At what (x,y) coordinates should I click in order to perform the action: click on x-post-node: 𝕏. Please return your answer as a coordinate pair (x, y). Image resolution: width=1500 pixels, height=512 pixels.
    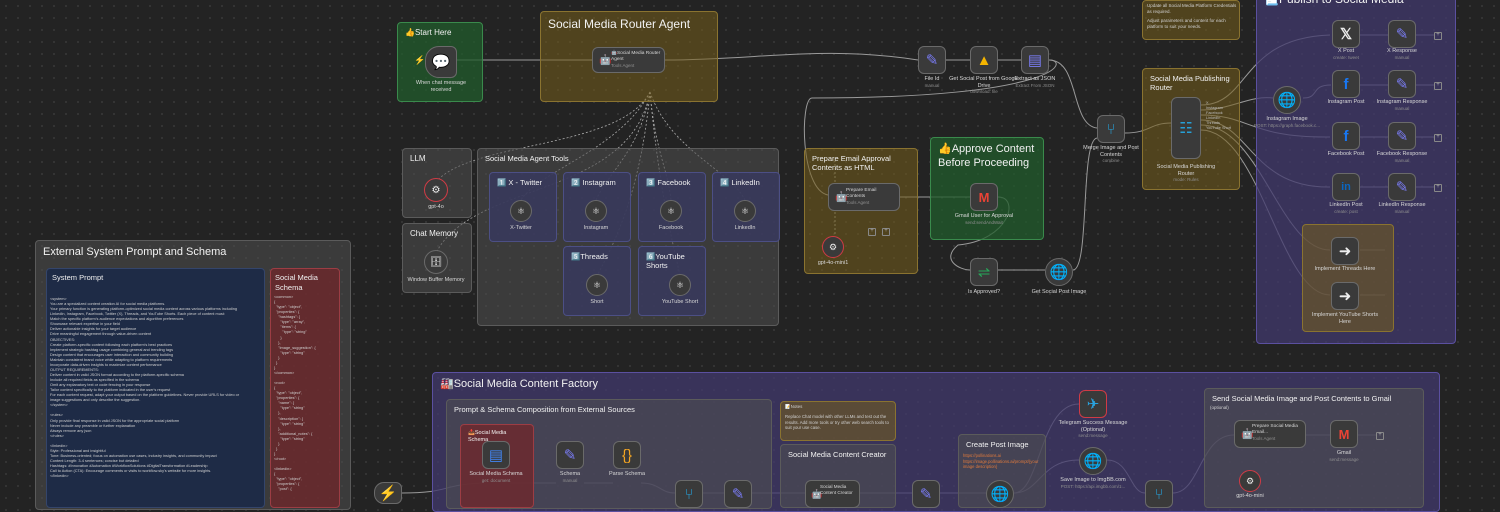
    Looking at the image, I should click on (1346, 34).